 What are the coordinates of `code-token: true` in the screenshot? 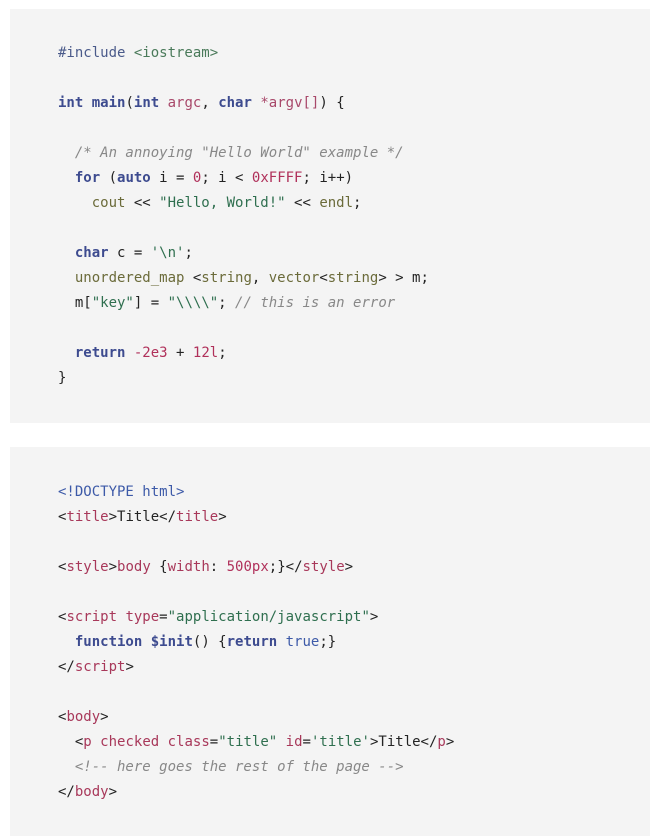 It's located at (302, 642).